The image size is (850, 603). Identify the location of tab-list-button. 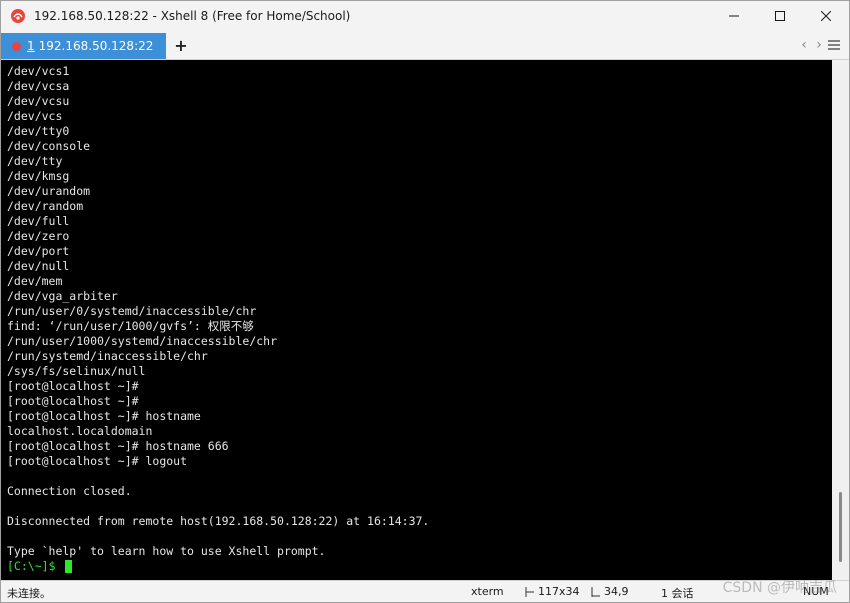
(834, 45).